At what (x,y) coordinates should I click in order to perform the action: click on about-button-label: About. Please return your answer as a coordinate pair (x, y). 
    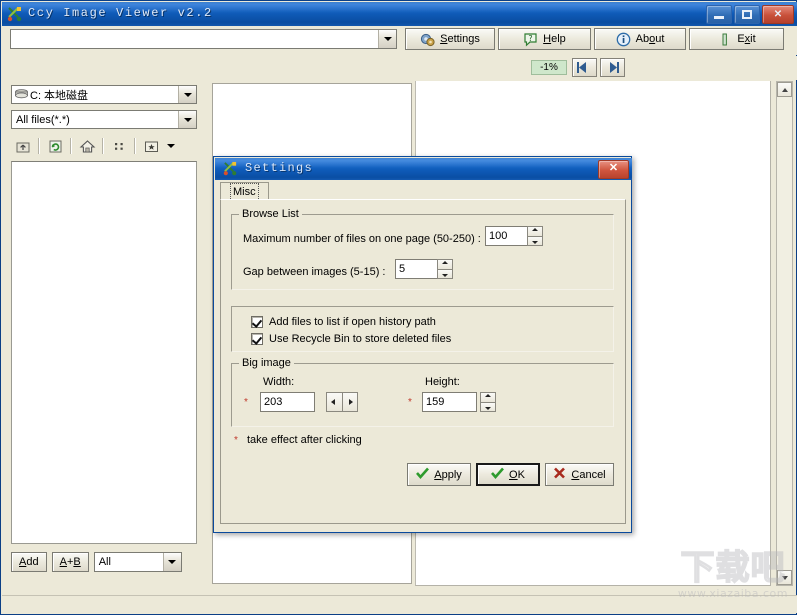
    Looking at the image, I should click on (650, 39).